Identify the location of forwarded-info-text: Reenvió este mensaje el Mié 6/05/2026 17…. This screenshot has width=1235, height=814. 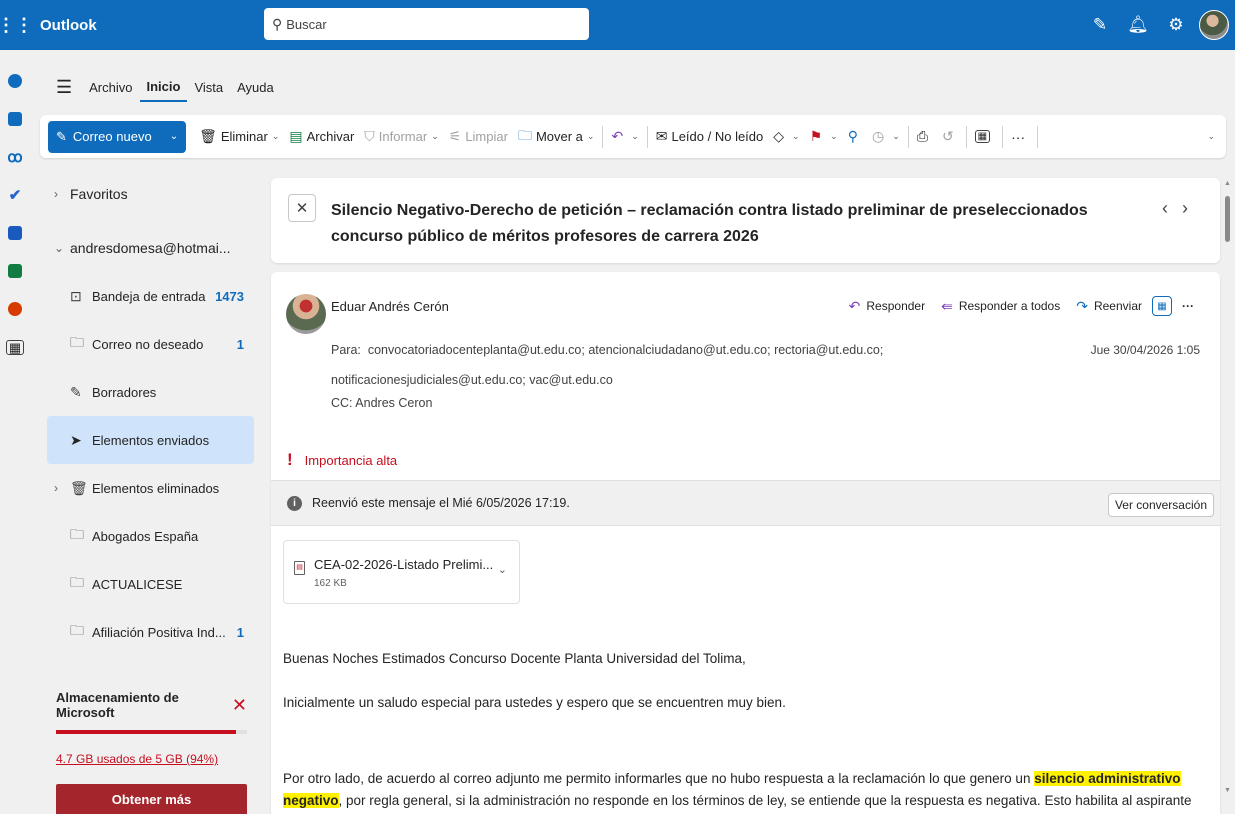
(441, 503).